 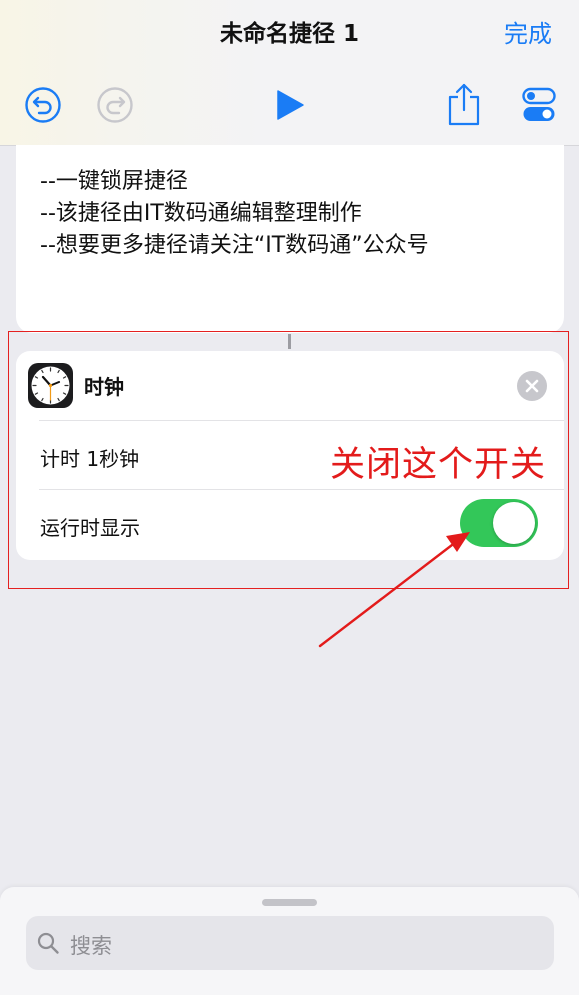 I want to click on share-icon, so click(x=464, y=104).